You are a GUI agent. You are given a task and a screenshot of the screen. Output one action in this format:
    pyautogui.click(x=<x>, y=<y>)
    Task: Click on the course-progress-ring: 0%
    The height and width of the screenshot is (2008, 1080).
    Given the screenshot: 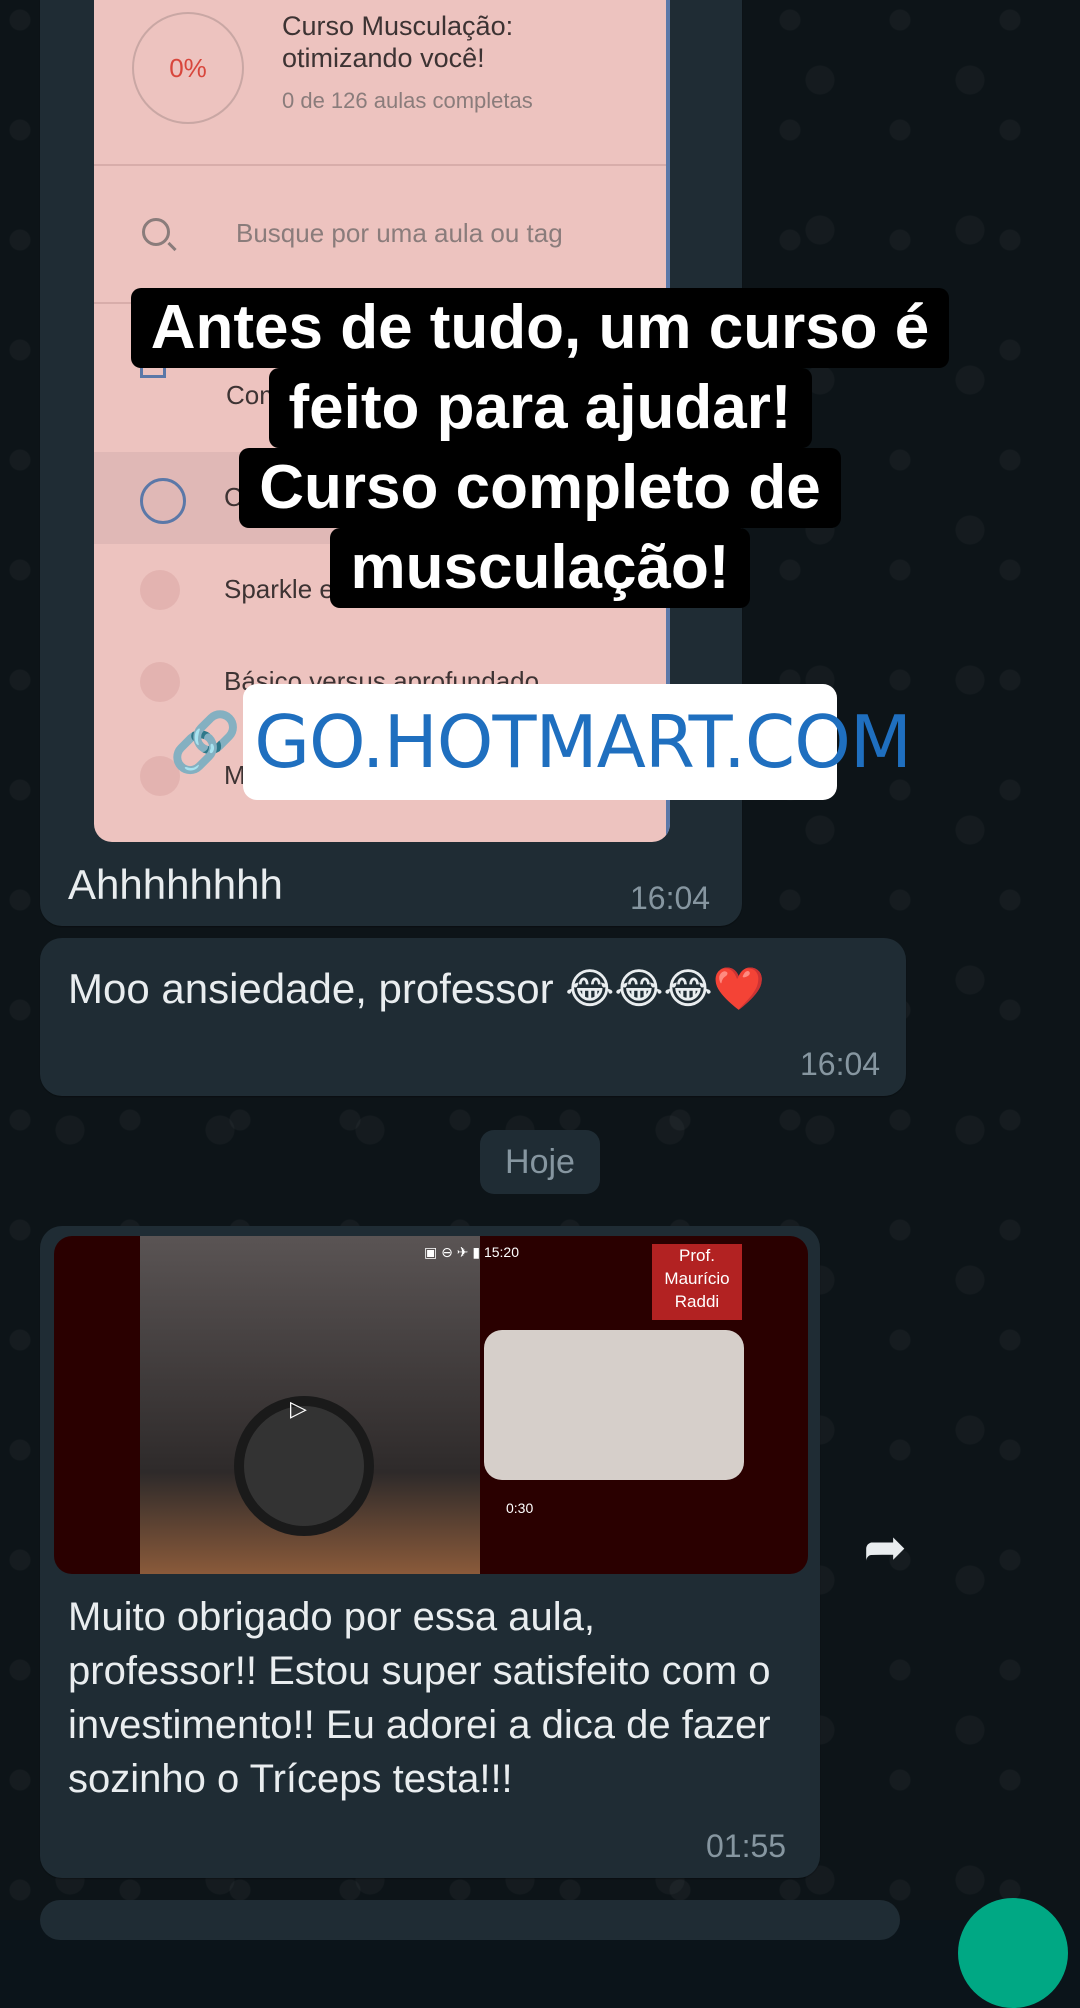 What is the action you would take?
    pyautogui.click(x=188, y=68)
    